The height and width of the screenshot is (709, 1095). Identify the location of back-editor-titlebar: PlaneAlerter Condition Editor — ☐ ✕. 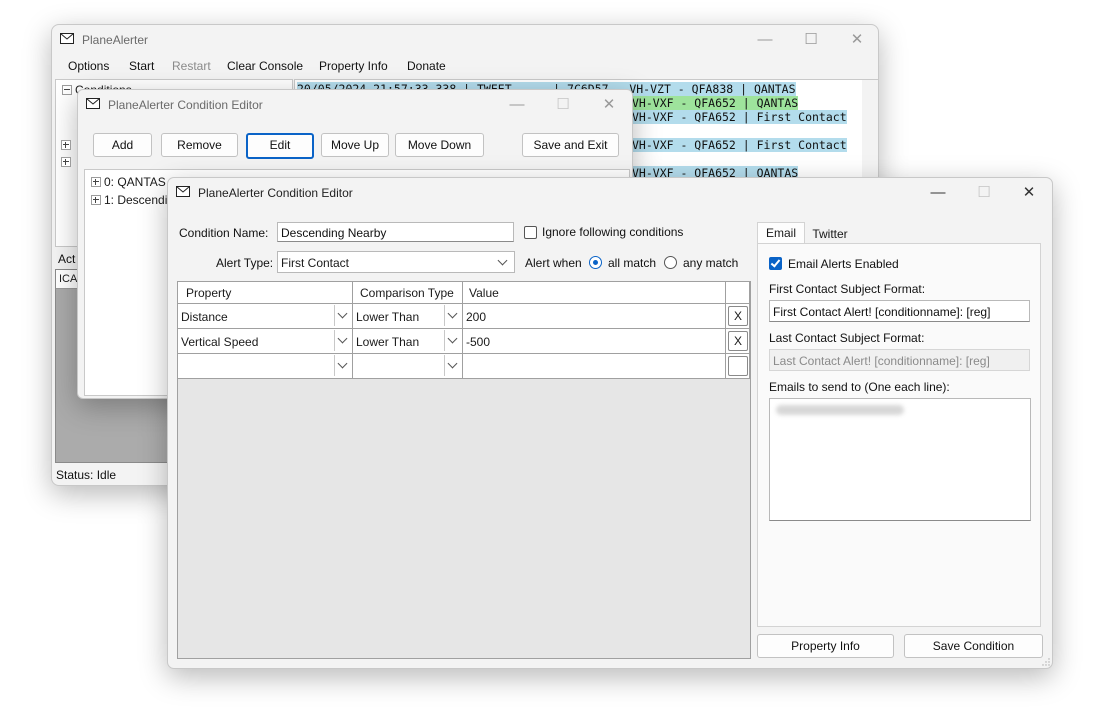
(355, 105).